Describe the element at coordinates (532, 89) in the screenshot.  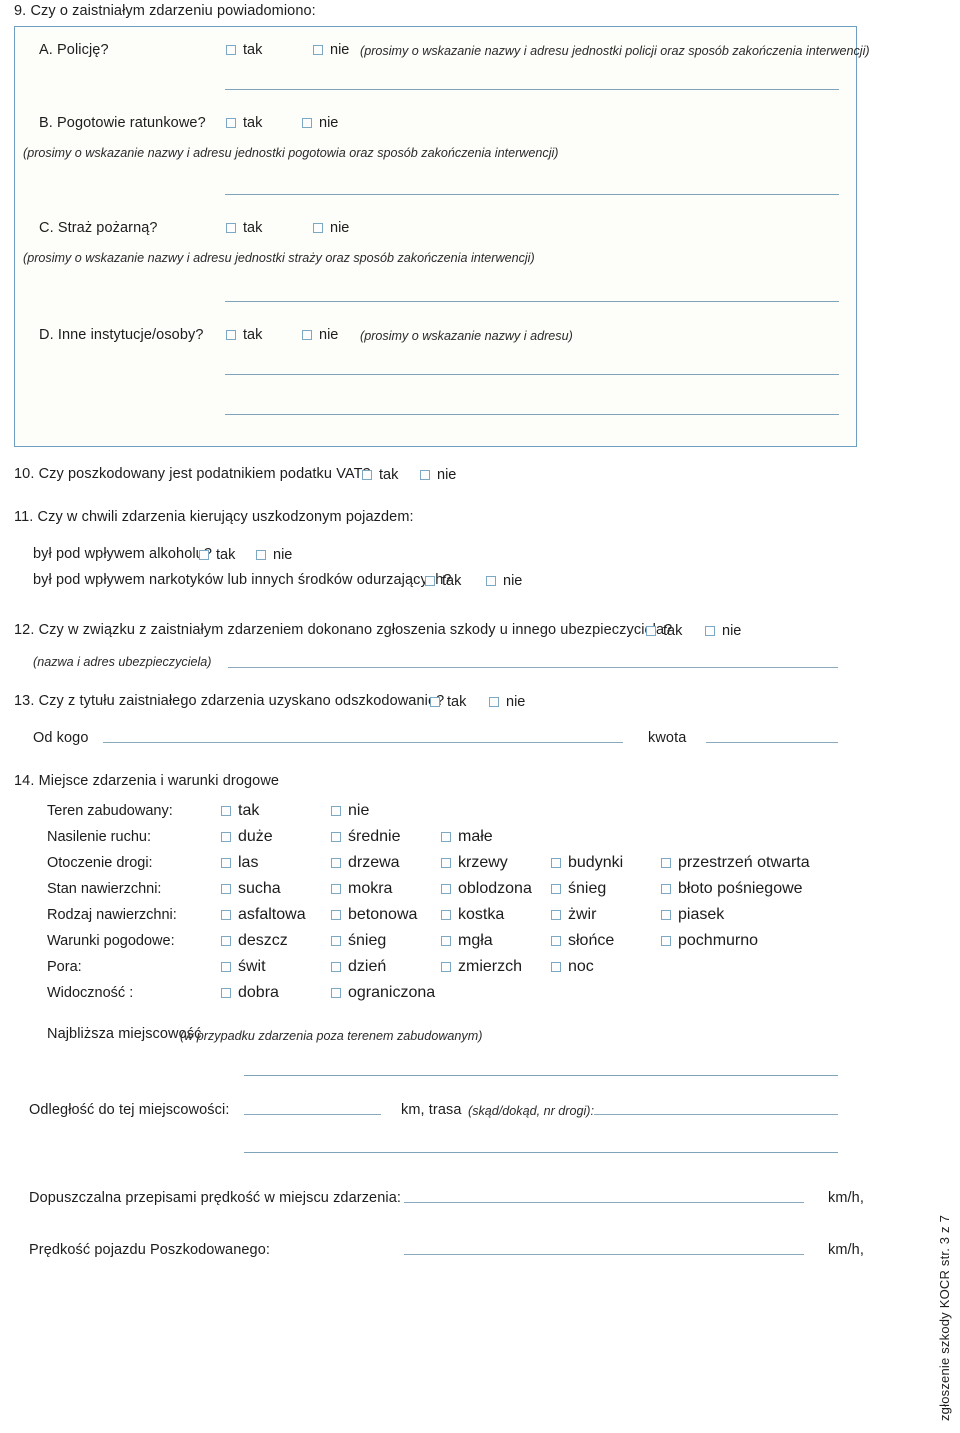
I see `q9-item-a-answer-line` at that location.